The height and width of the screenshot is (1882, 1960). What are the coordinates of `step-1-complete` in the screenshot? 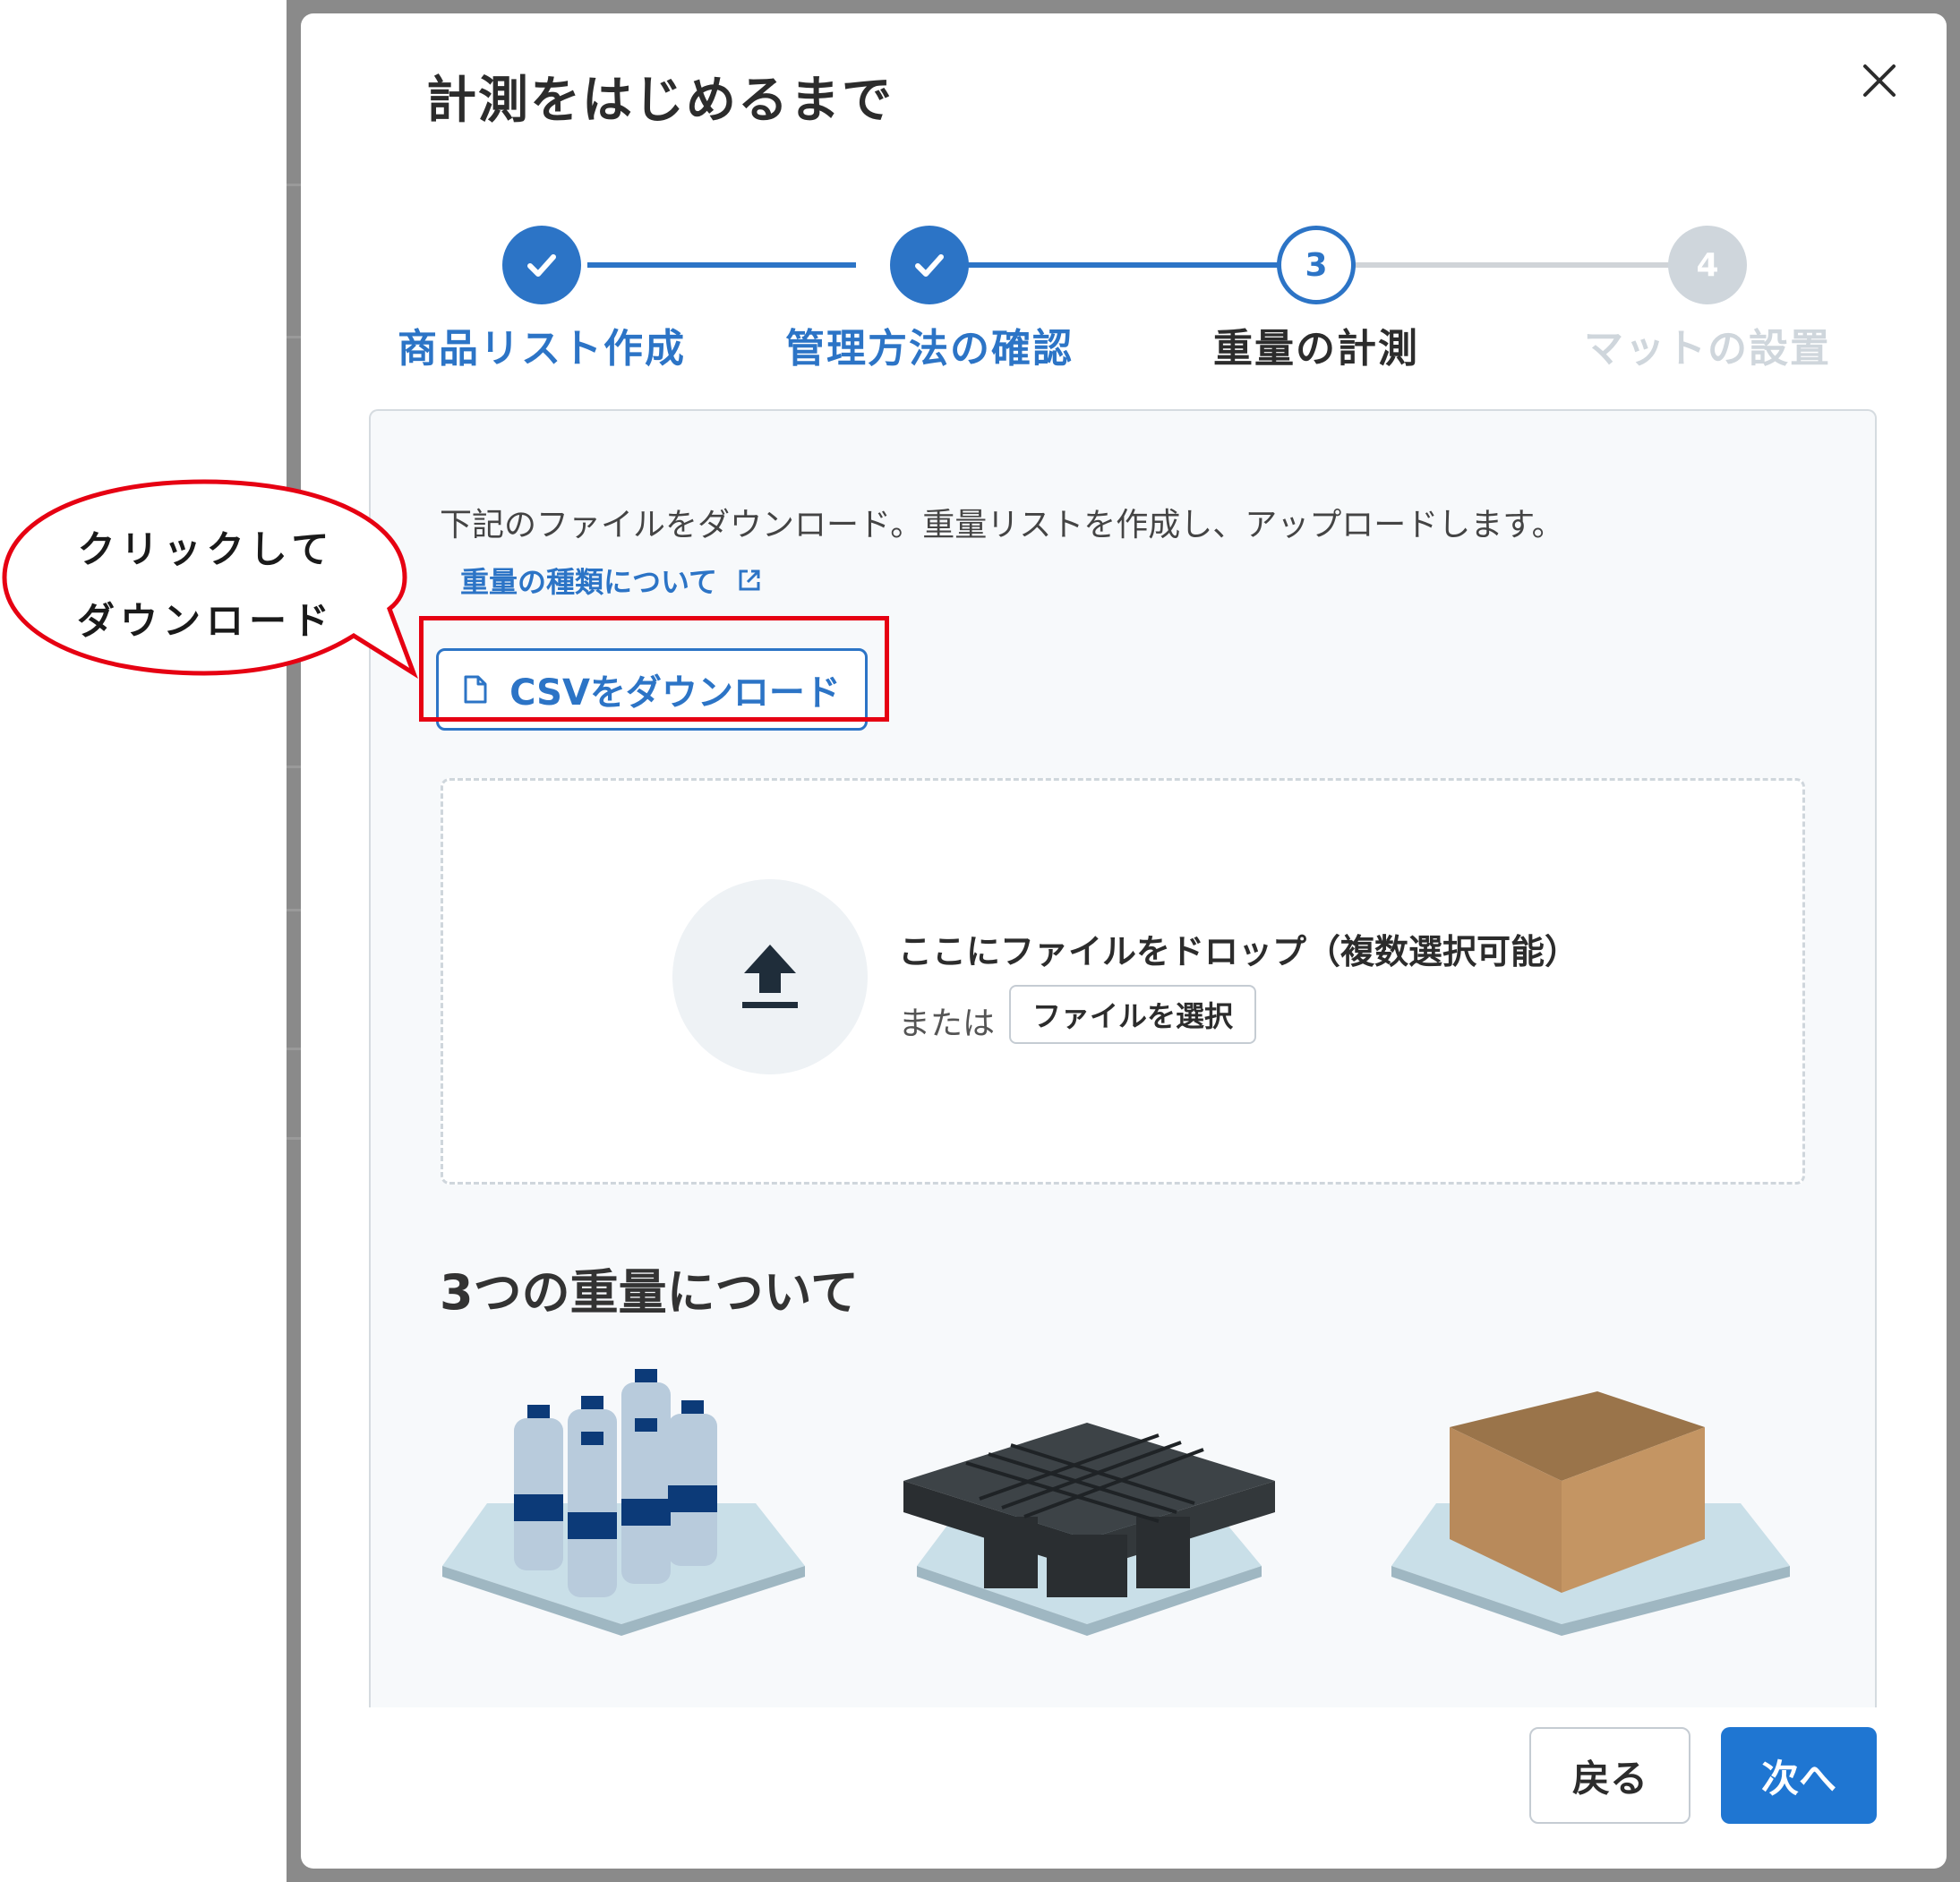 It's located at (541, 265).